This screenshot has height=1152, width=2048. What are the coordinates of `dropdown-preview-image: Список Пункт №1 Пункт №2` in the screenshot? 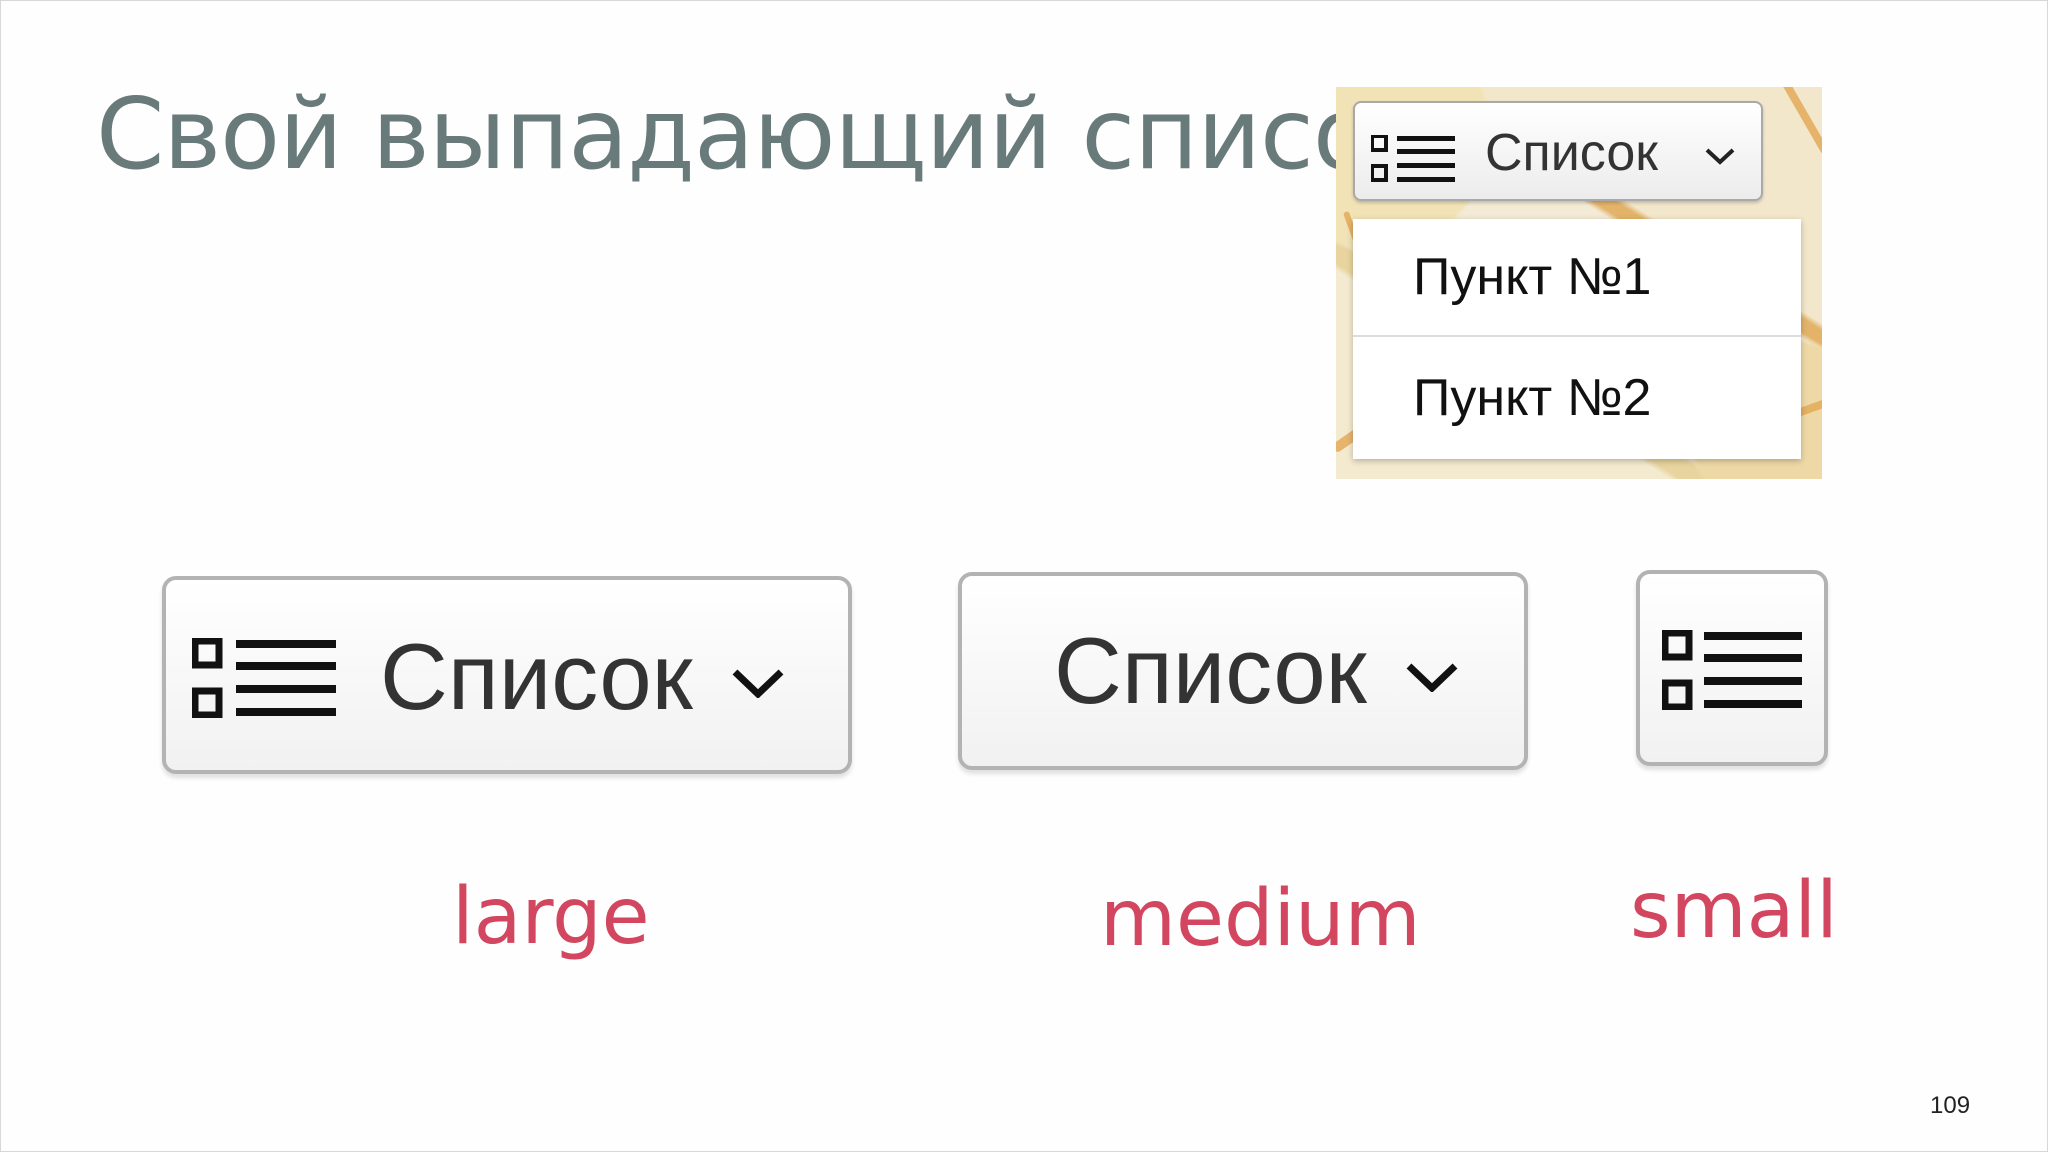 It's located at (1579, 283).